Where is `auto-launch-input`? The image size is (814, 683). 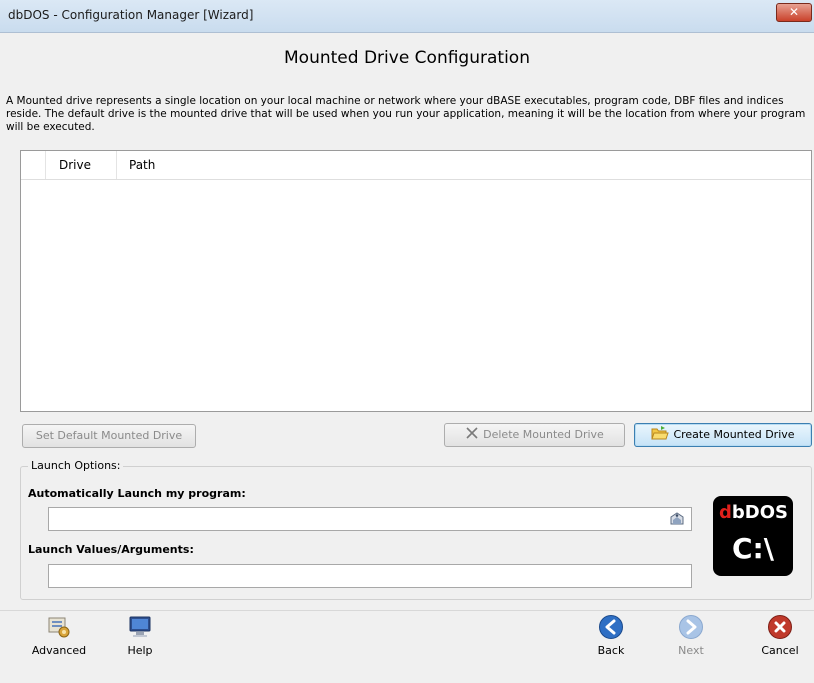 auto-launch-input is located at coordinates (370, 519).